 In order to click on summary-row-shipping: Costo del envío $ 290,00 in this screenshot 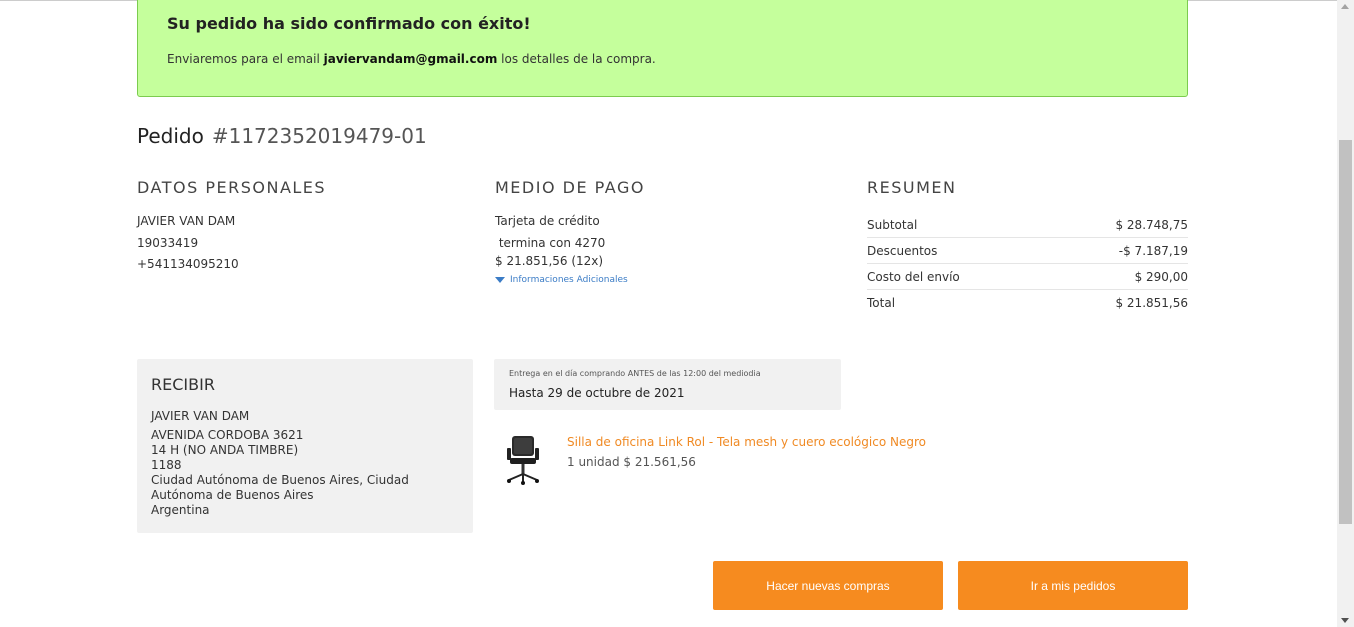, I will do `click(1027, 277)`.